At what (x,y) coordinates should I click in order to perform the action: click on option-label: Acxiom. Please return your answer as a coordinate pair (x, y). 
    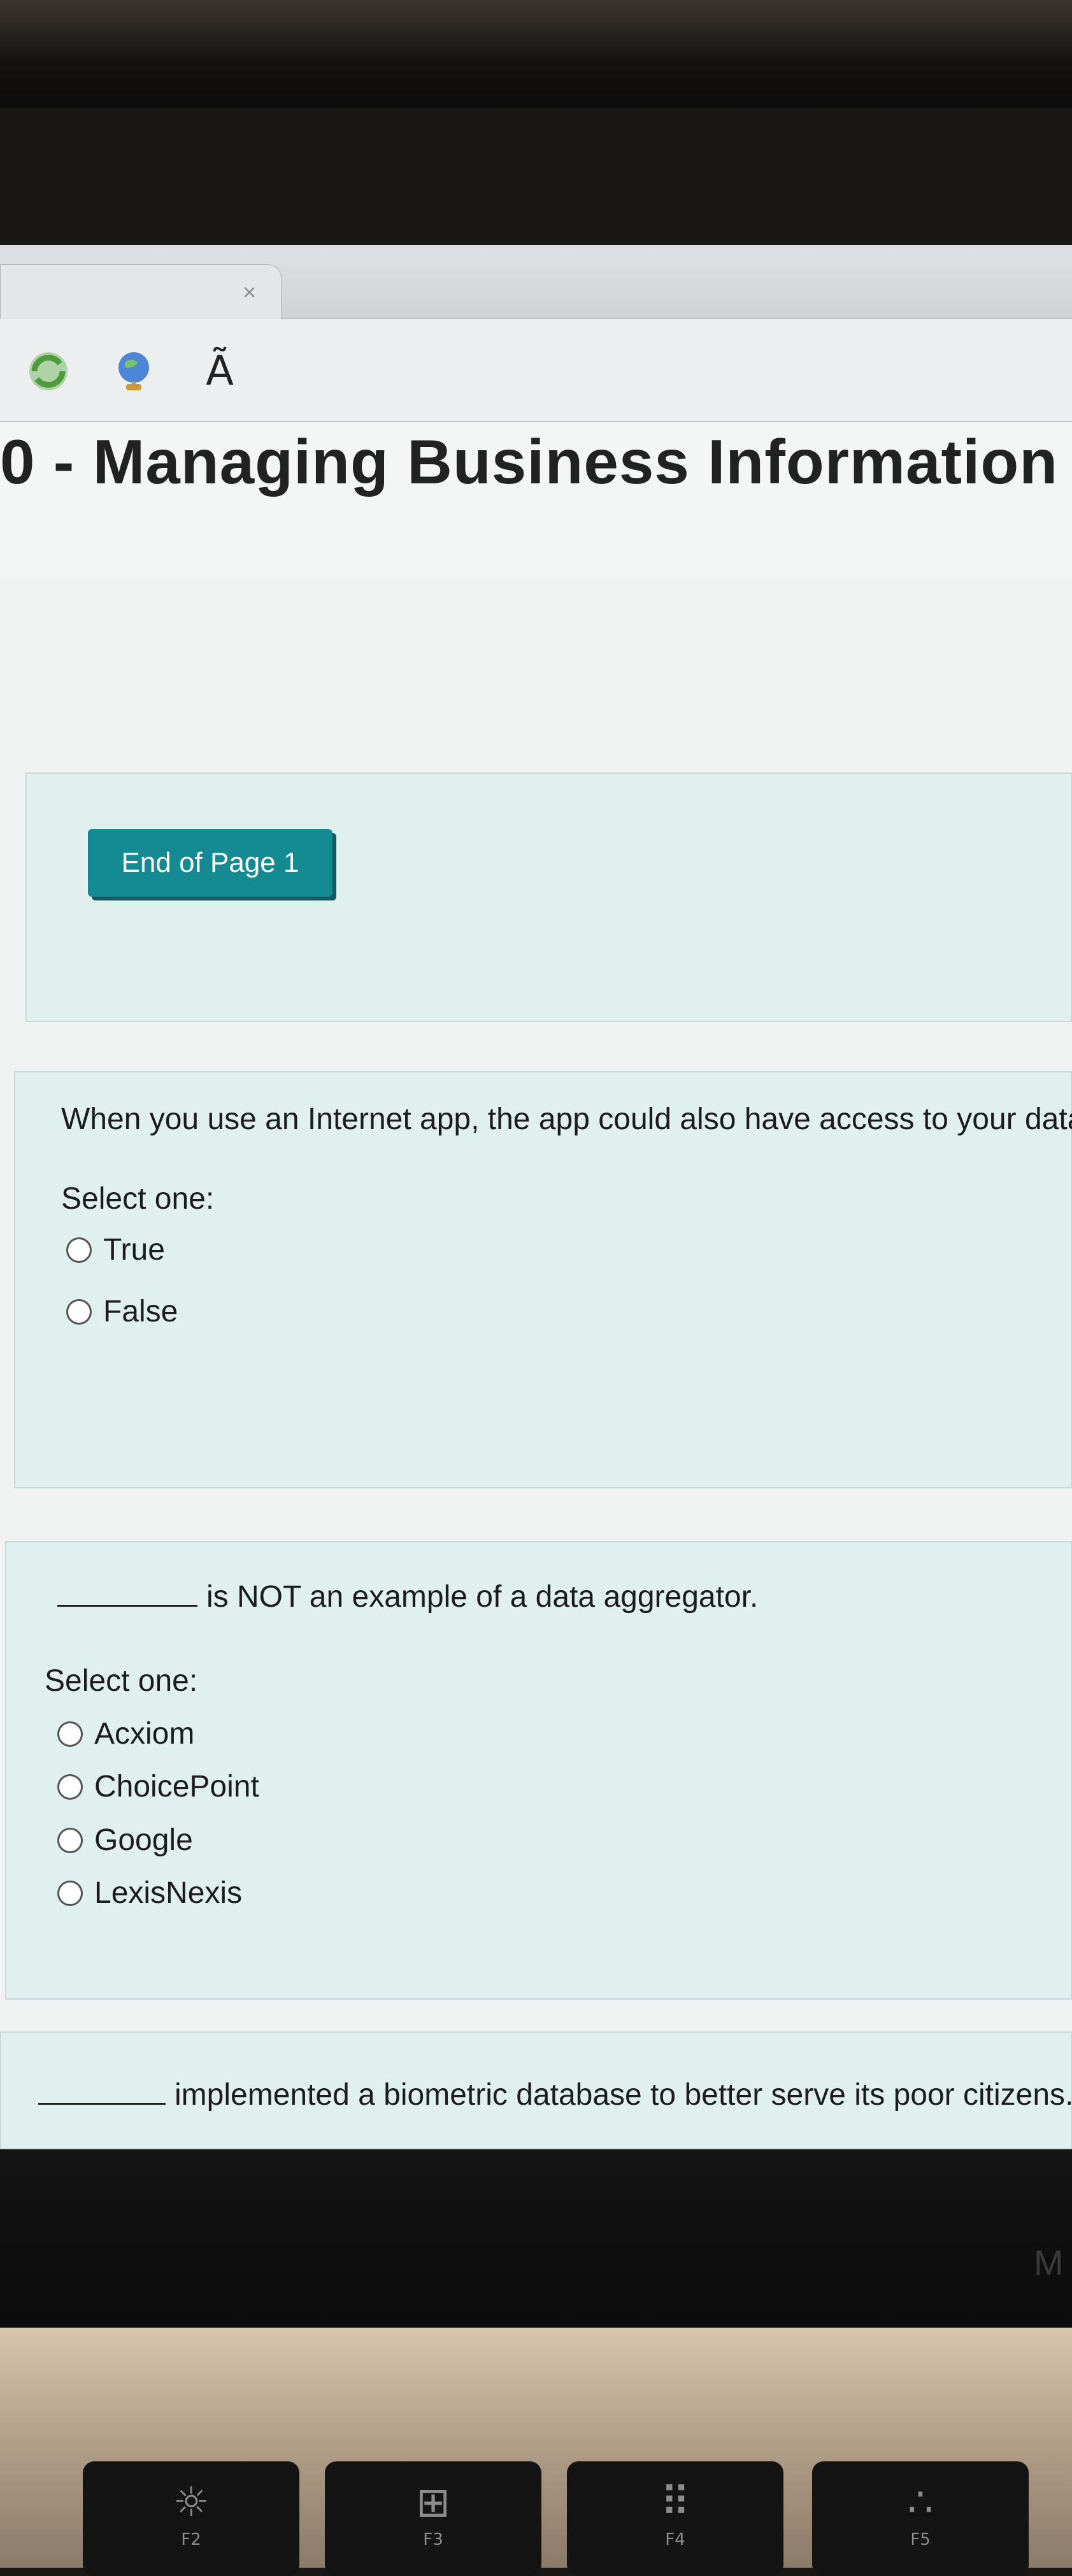
    Looking at the image, I should click on (144, 1734).